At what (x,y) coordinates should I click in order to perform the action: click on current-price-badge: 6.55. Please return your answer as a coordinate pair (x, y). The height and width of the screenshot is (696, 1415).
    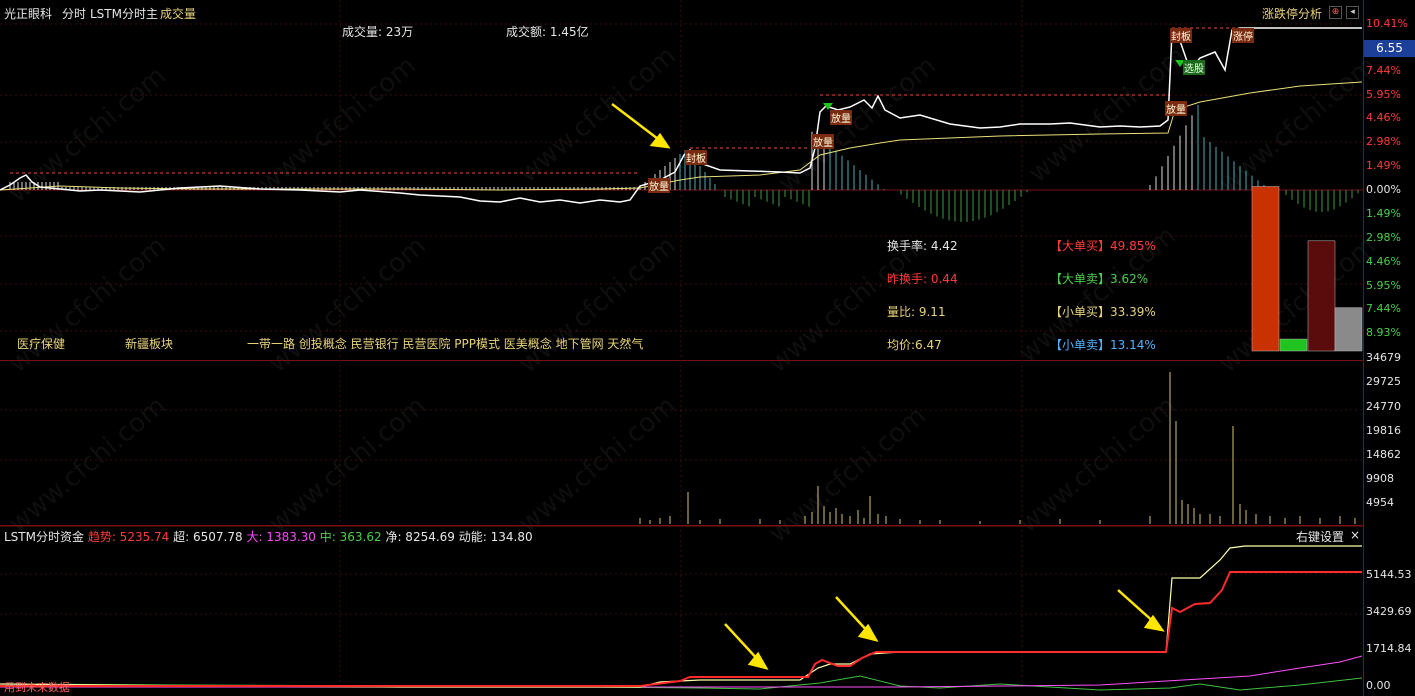
    Looking at the image, I should click on (1389, 48).